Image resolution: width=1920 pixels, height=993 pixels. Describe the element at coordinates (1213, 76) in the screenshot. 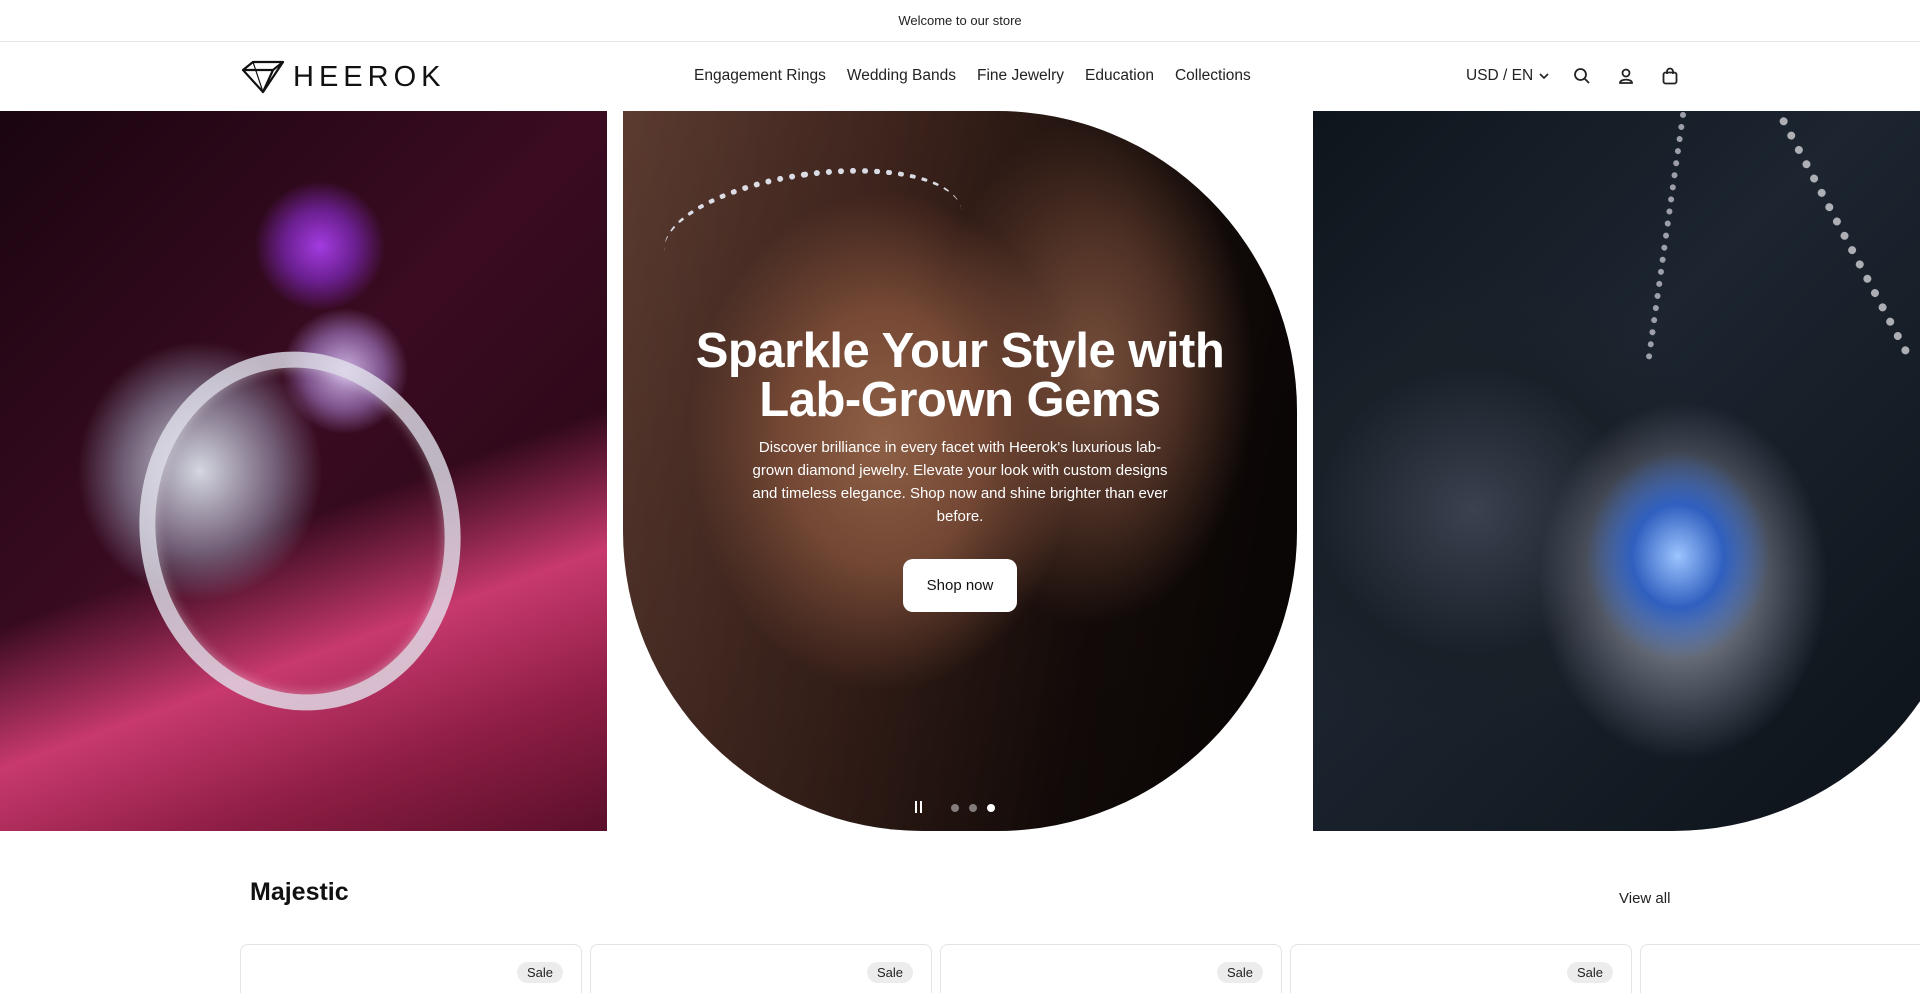

I see `nav-collections: Collections` at that location.